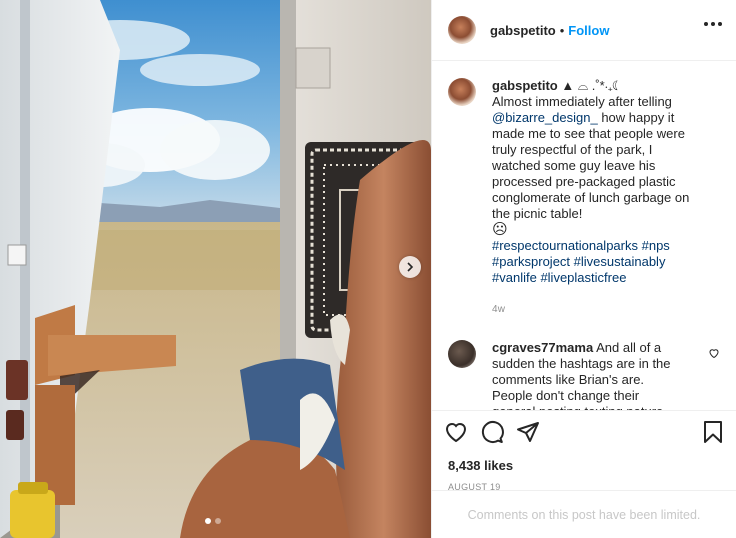 This screenshot has width=736, height=538. What do you see at coordinates (714, 355) in the screenshot?
I see `comment-like-heart-icon` at bounding box center [714, 355].